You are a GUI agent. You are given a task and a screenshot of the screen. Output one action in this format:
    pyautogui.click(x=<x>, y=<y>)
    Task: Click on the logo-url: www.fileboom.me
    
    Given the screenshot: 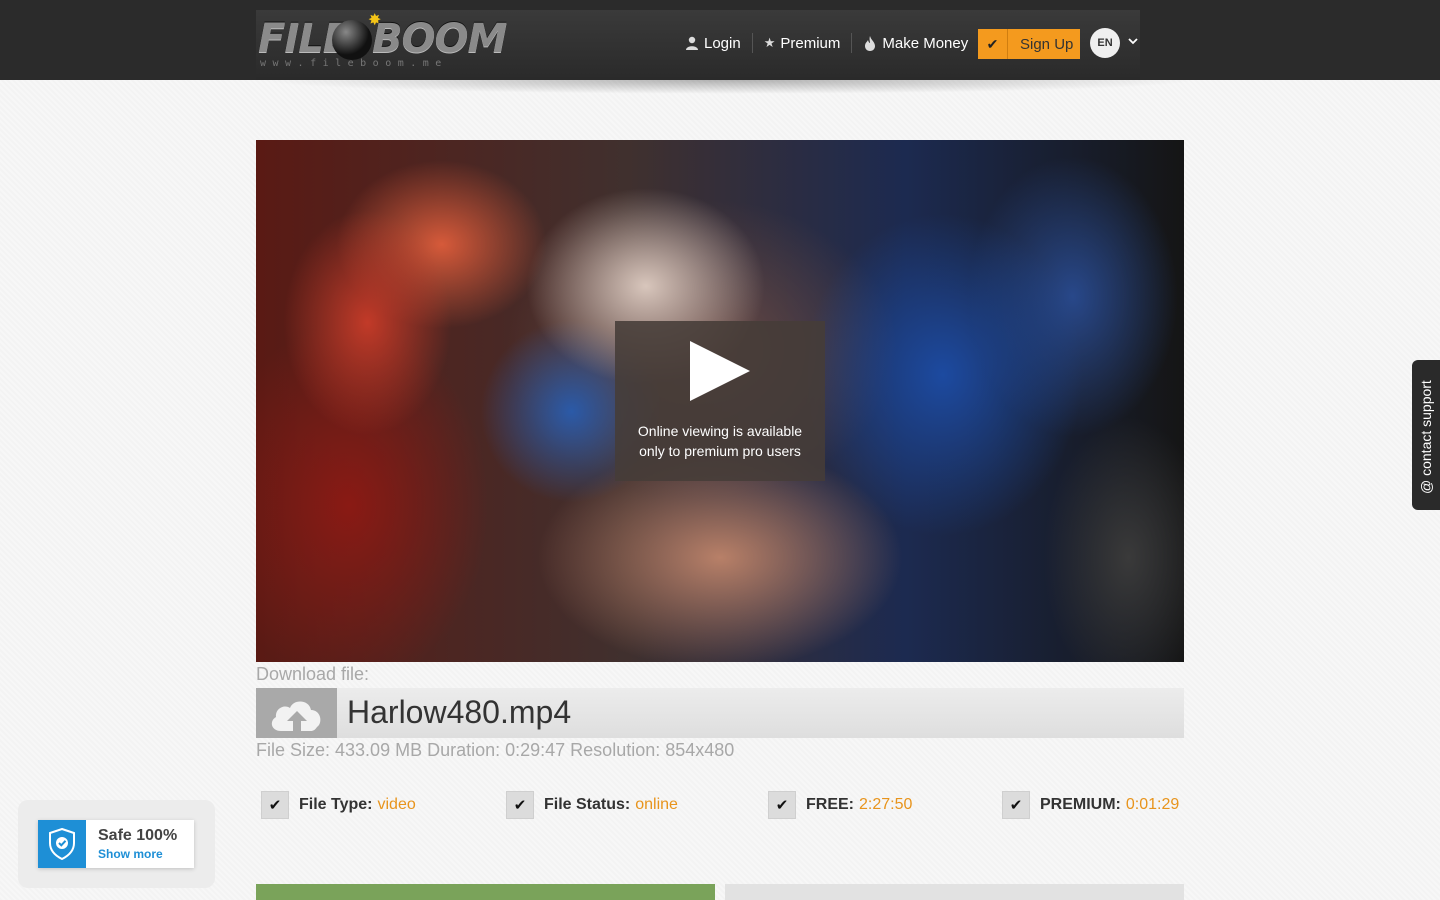 What is the action you would take?
    pyautogui.click(x=354, y=63)
    